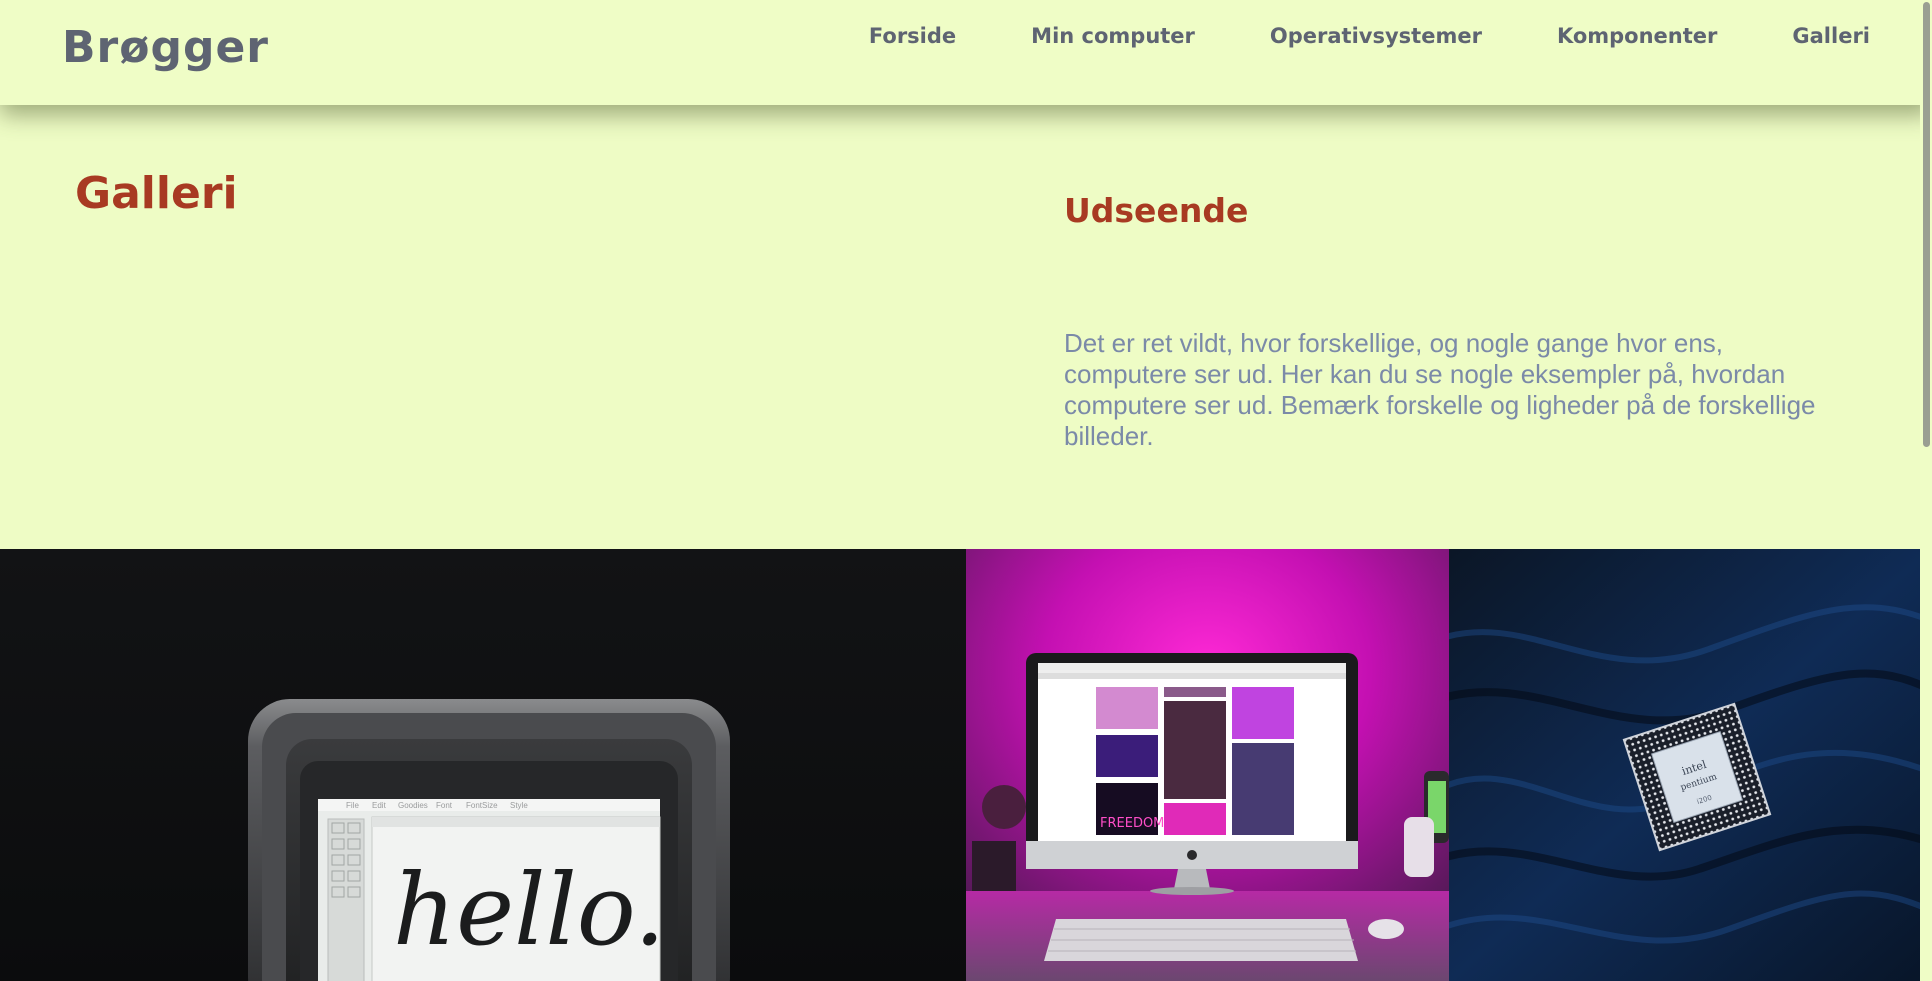 This screenshot has width=1932, height=981. What do you see at coordinates (519, 805) in the screenshot?
I see `svg-text: Style` at bounding box center [519, 805].